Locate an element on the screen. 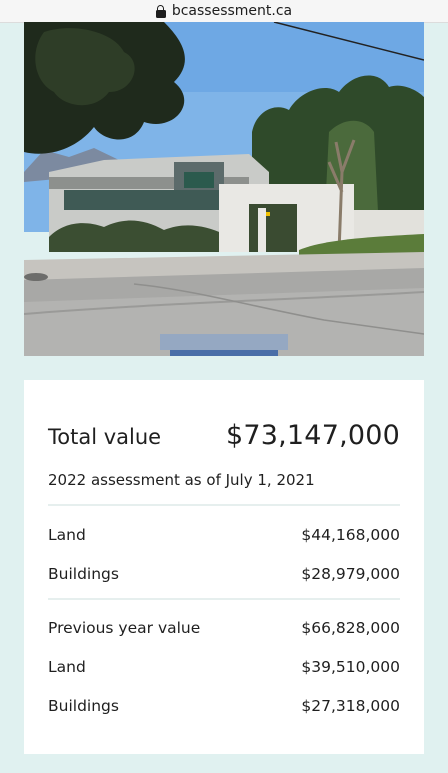 The image size is (448, 773). previous-buildings-value: $27,318,000 is located at coordinates (350, 706).